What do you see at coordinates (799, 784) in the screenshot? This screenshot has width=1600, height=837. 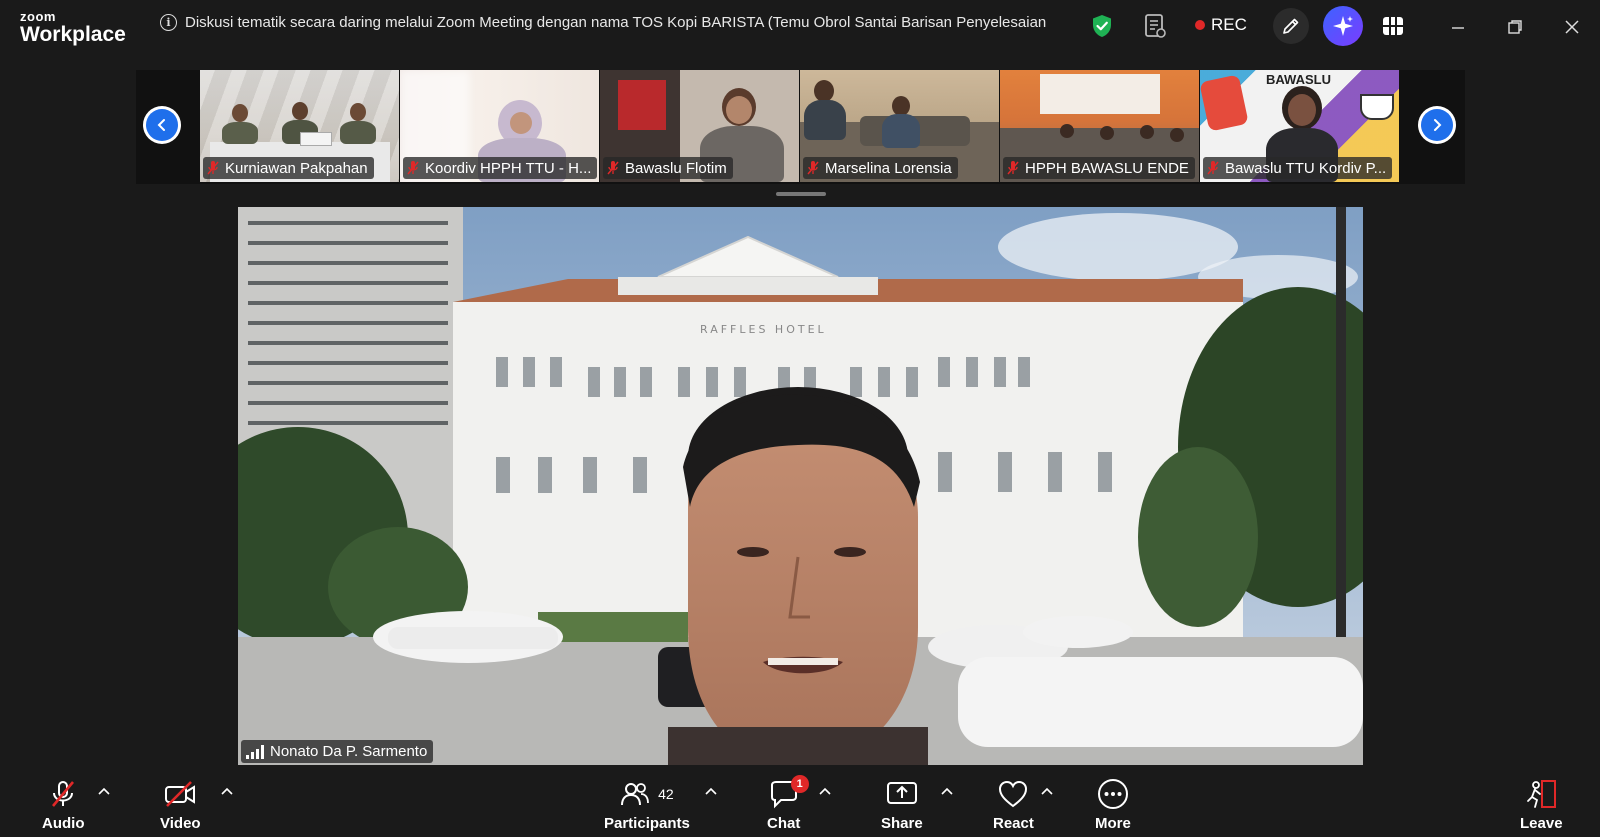 I see `chat-unread-badge: 1` at bounding box center [799, 784].